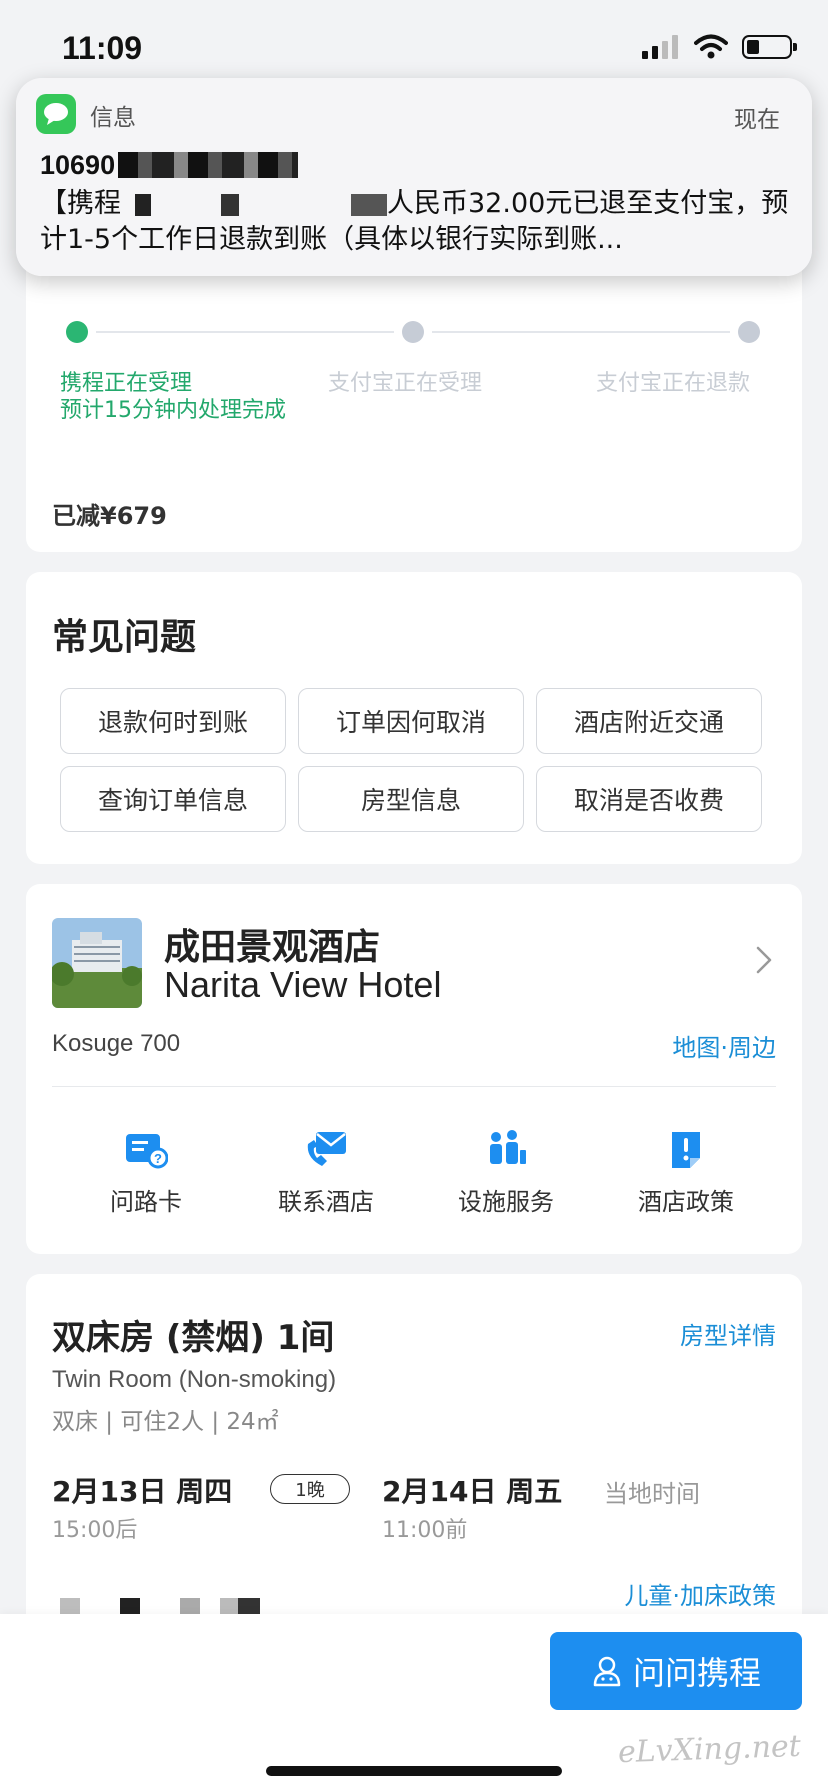 This screenshot has width=828, height=1792. Describe the element at coordinates (326, 1149) in the screenshot. I see `phone-mail-icon` at that location.